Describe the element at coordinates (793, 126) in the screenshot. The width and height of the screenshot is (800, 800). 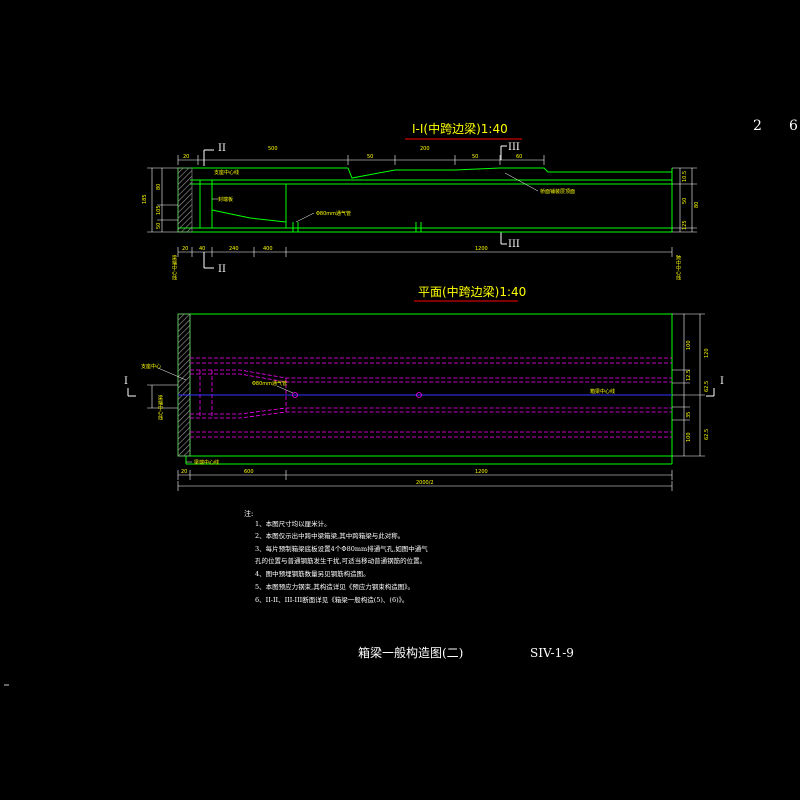
I see `page-total: 6` at that location.